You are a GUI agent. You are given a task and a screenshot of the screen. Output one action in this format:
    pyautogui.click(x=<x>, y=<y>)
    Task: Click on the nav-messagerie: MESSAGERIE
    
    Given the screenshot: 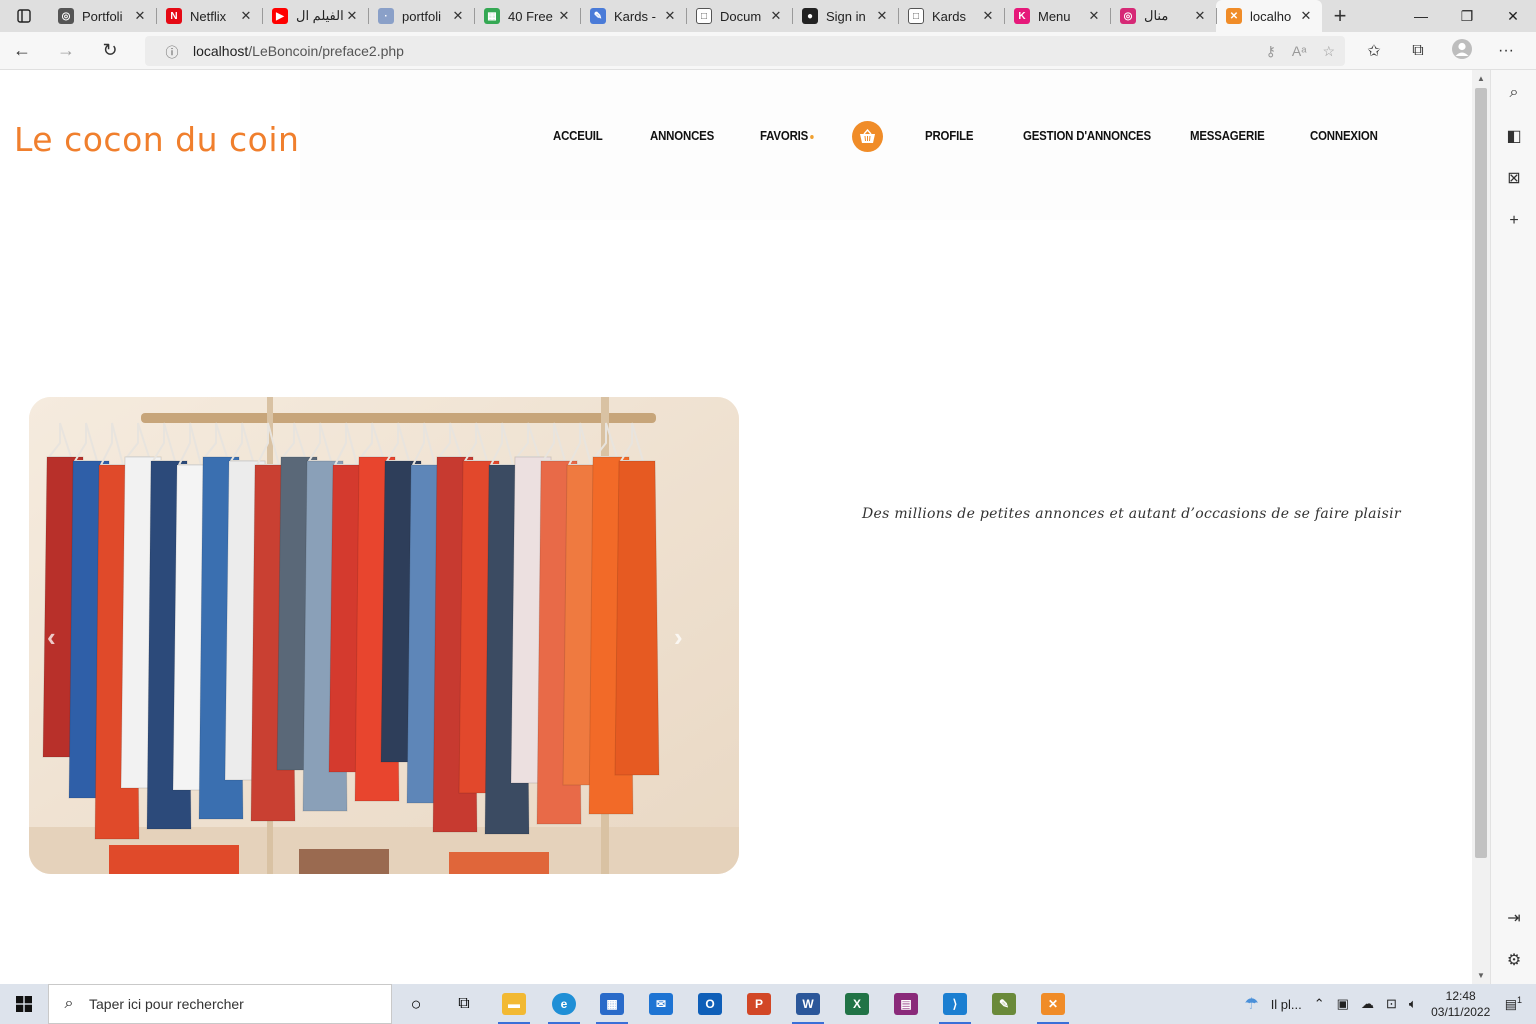 What is the action you would take?
    pyautogui.click(x=1227, y=135)
    